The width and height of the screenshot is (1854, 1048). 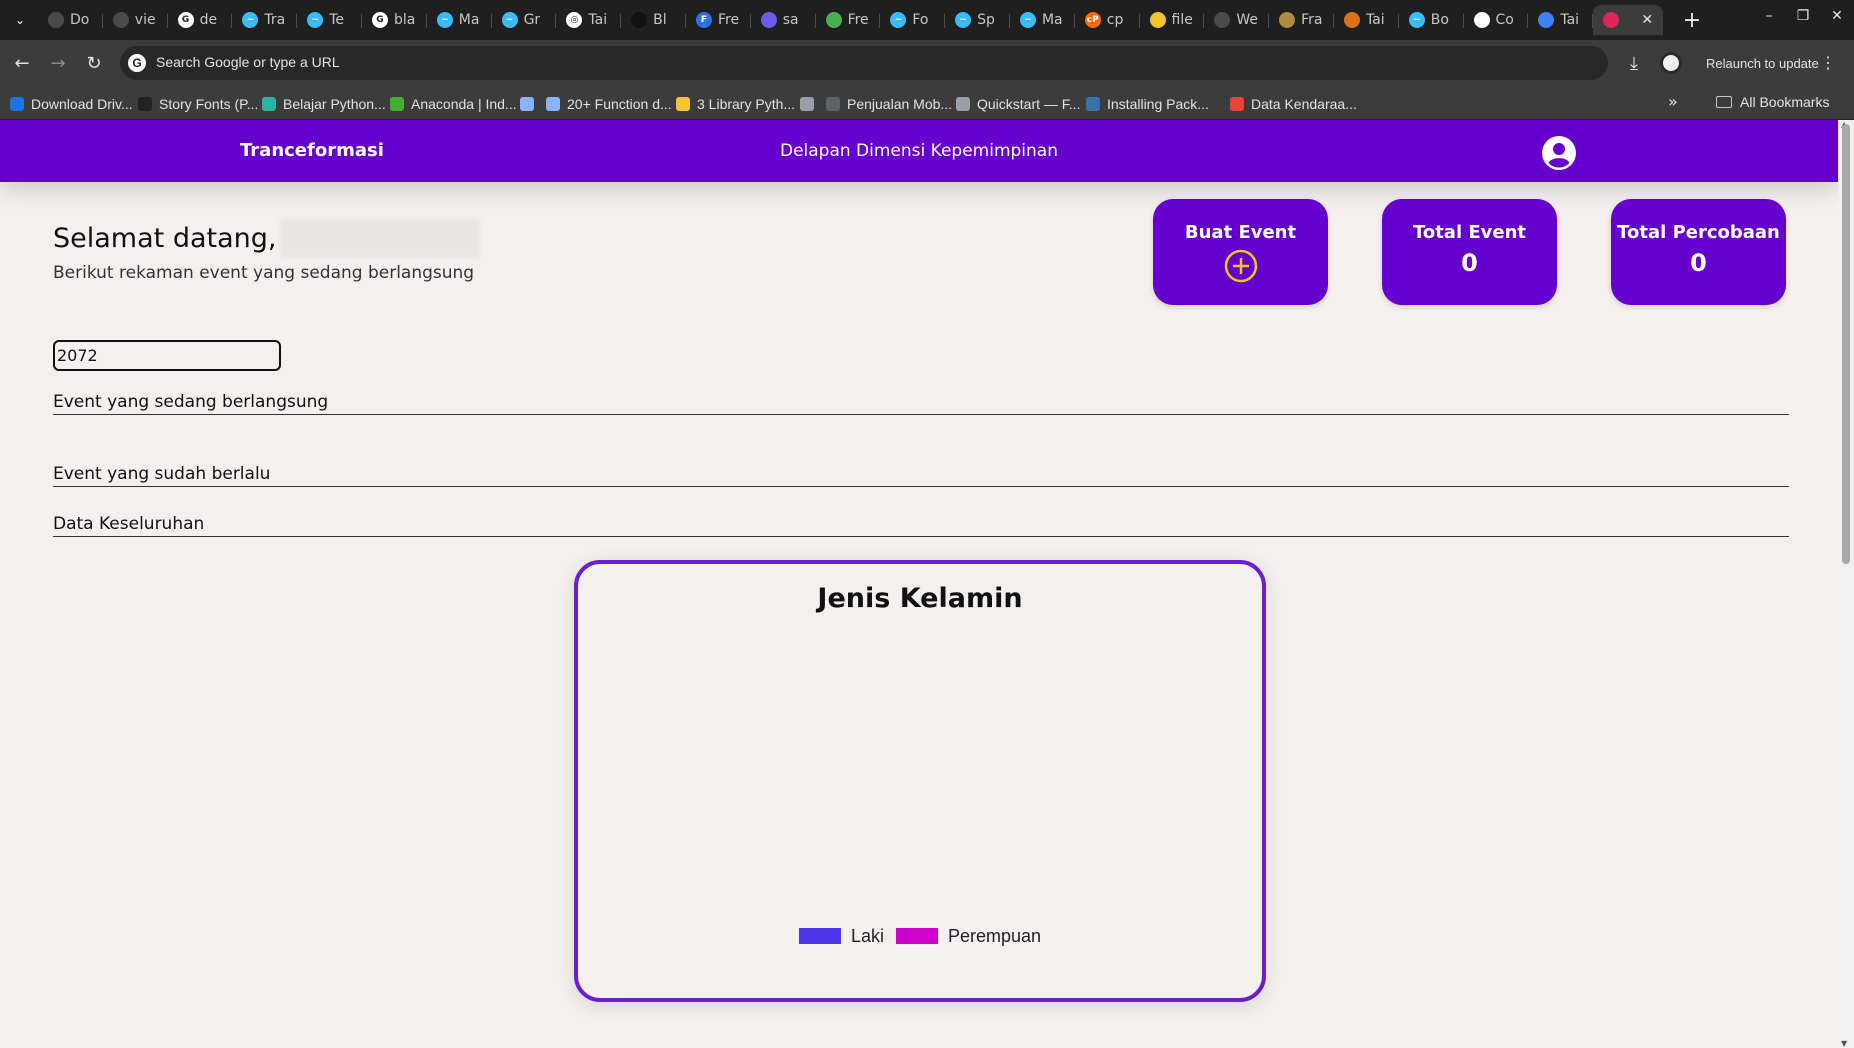 I want to click on browser-tab: Gbla, so click(x=394, y=20).